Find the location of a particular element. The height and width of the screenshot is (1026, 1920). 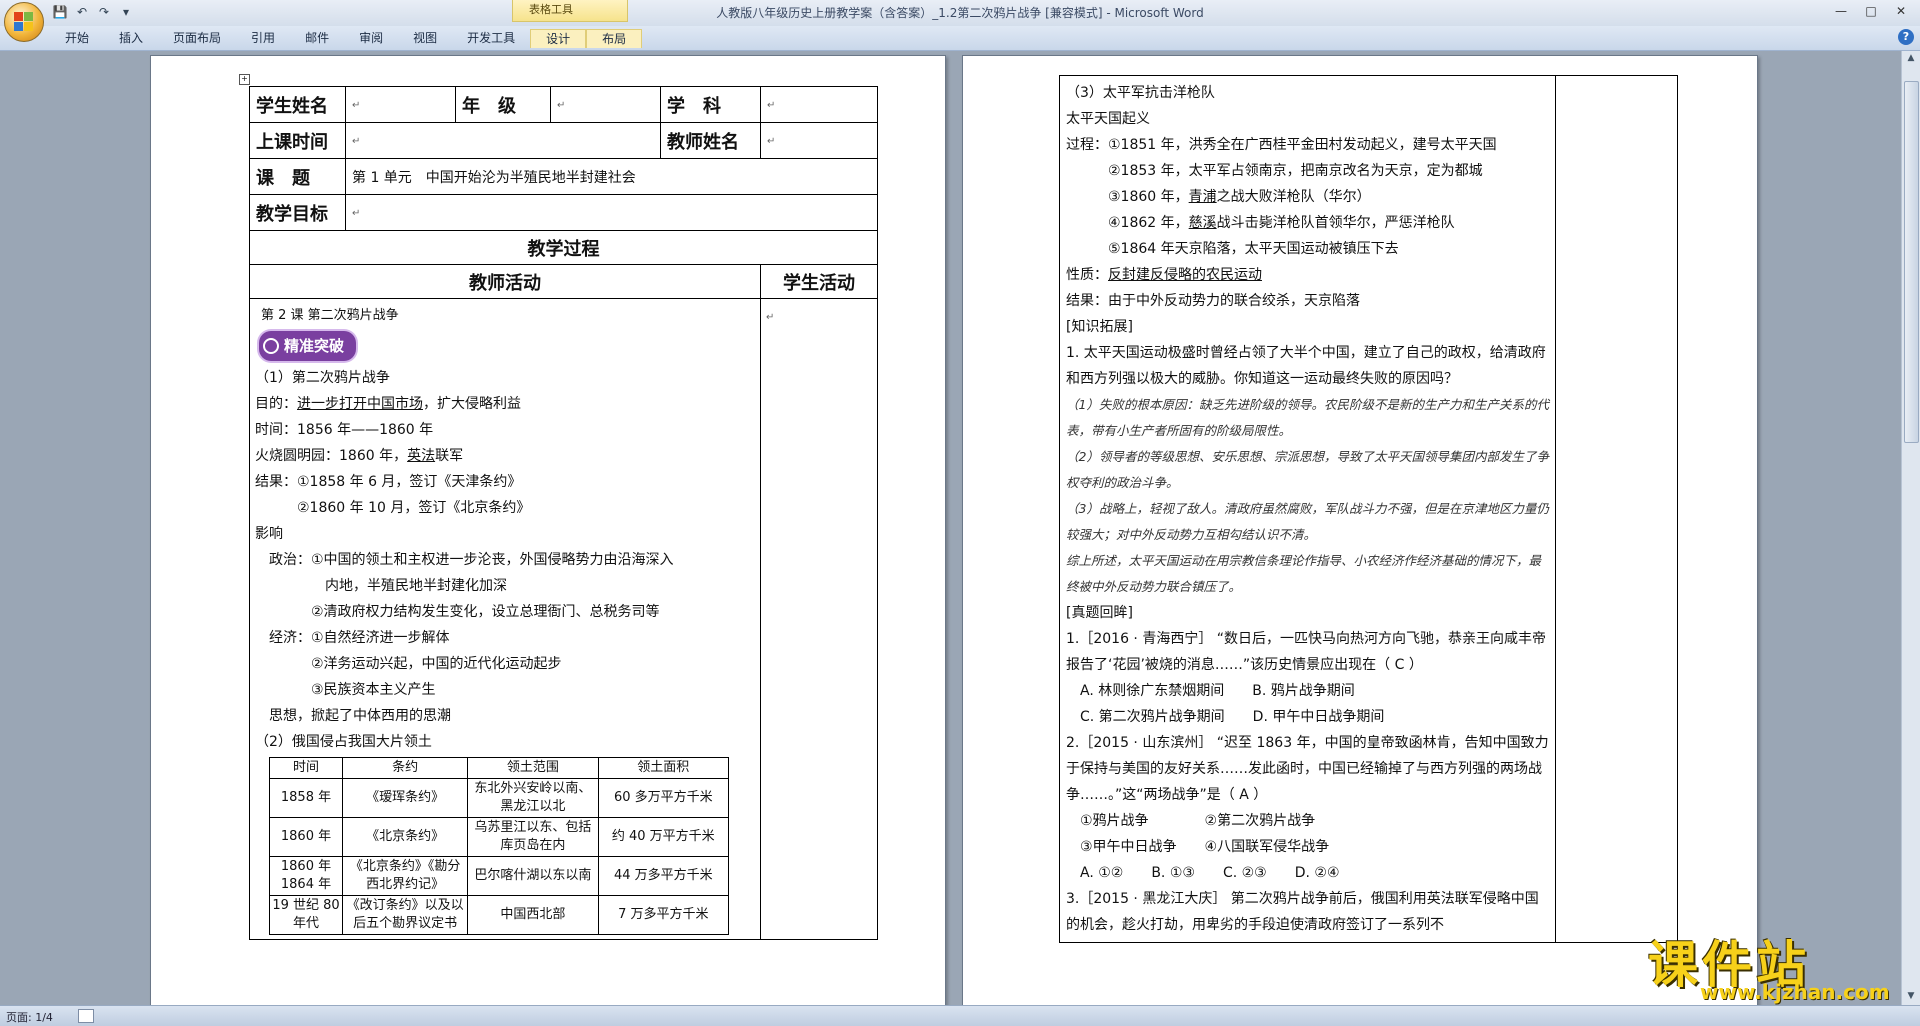

teacher-name-cell: ↵ is located at coordinates (819, 140).